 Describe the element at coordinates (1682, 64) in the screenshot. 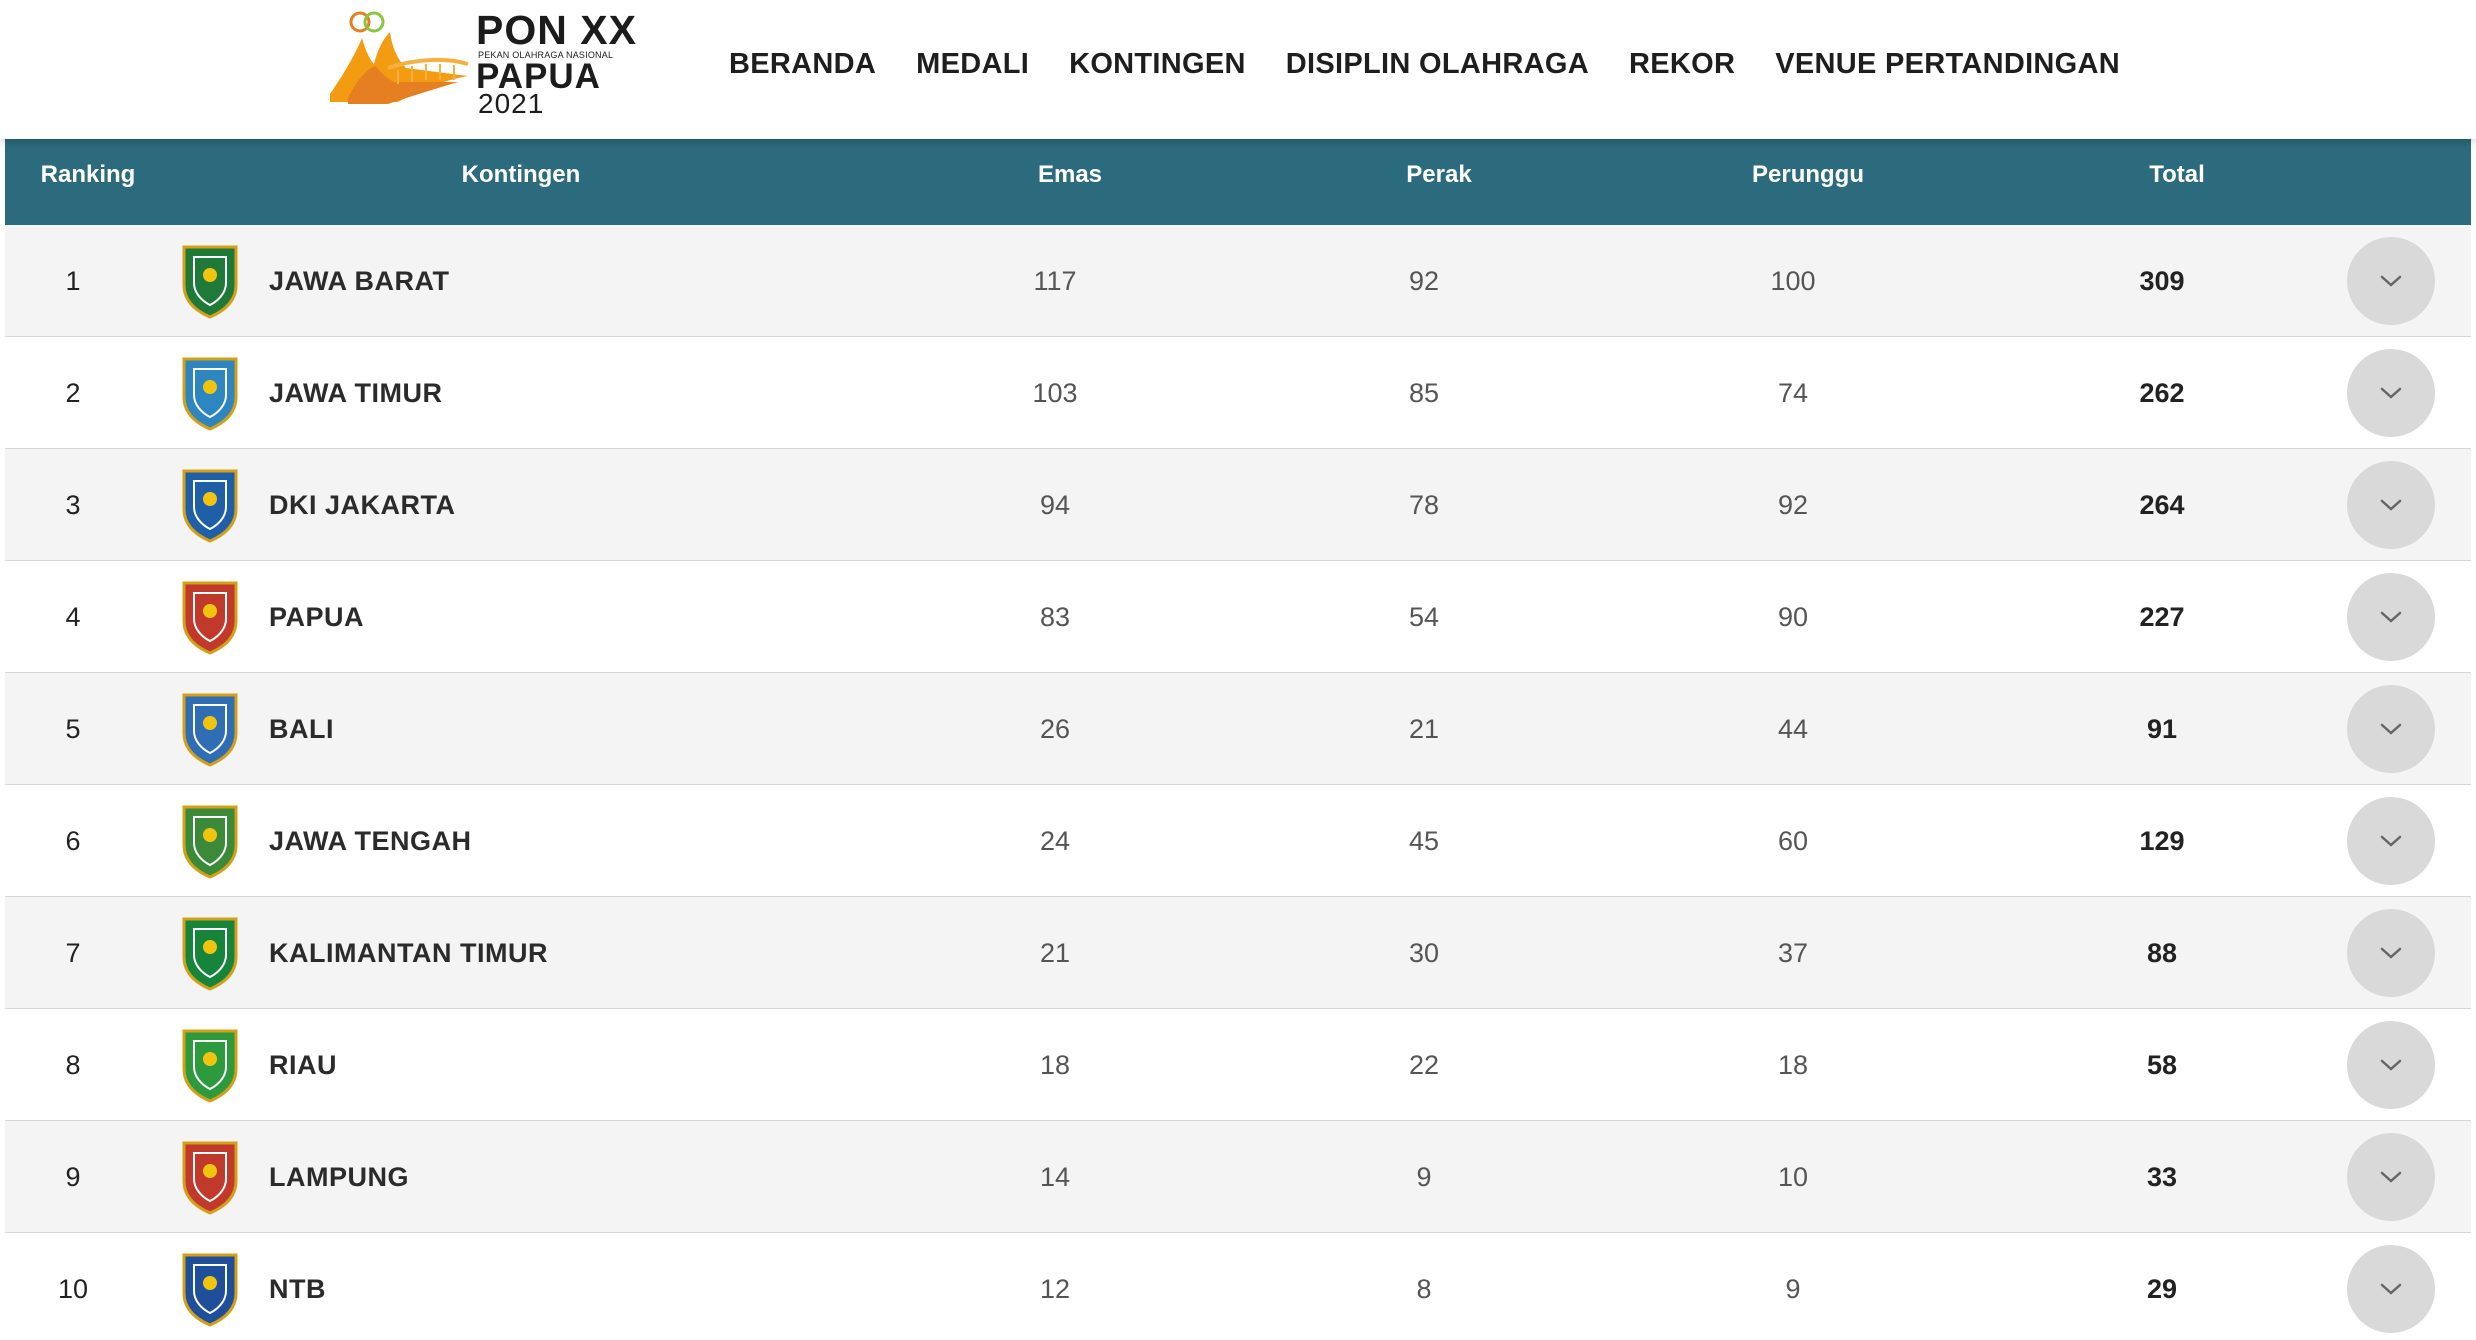

I see `nav-item-rekor: REKOR` at that location.